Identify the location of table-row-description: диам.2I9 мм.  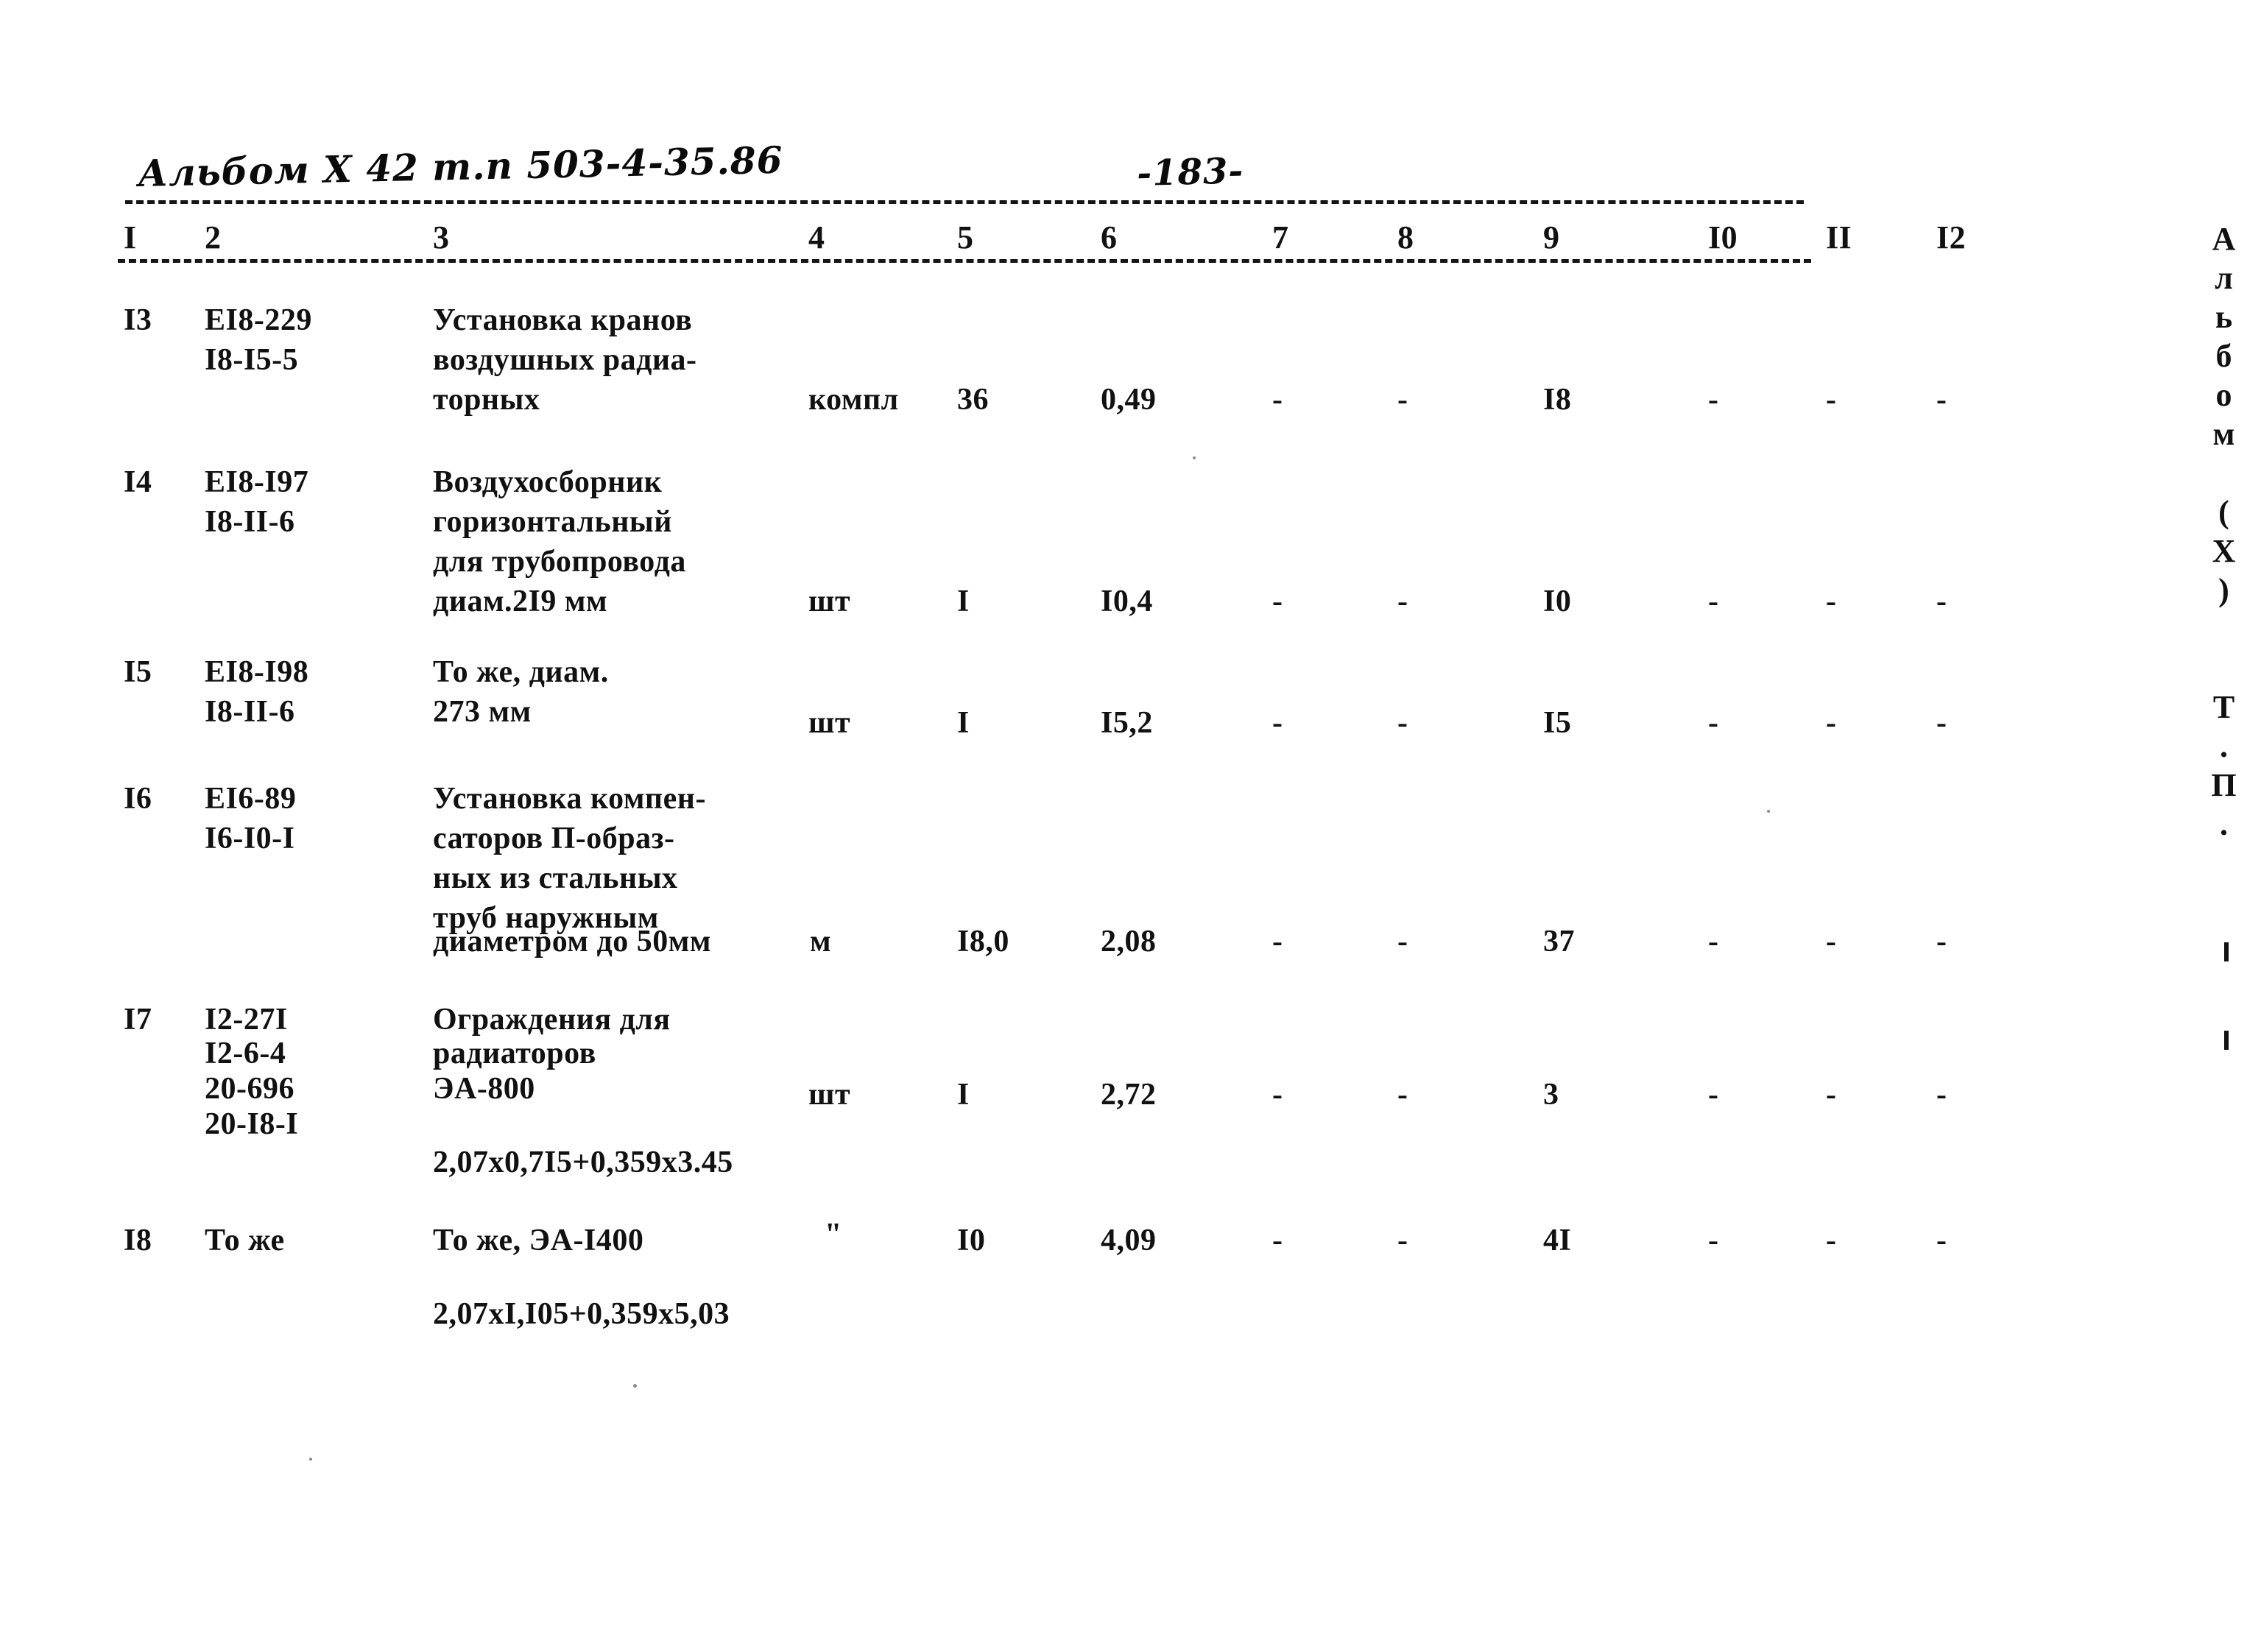
(520, 601).